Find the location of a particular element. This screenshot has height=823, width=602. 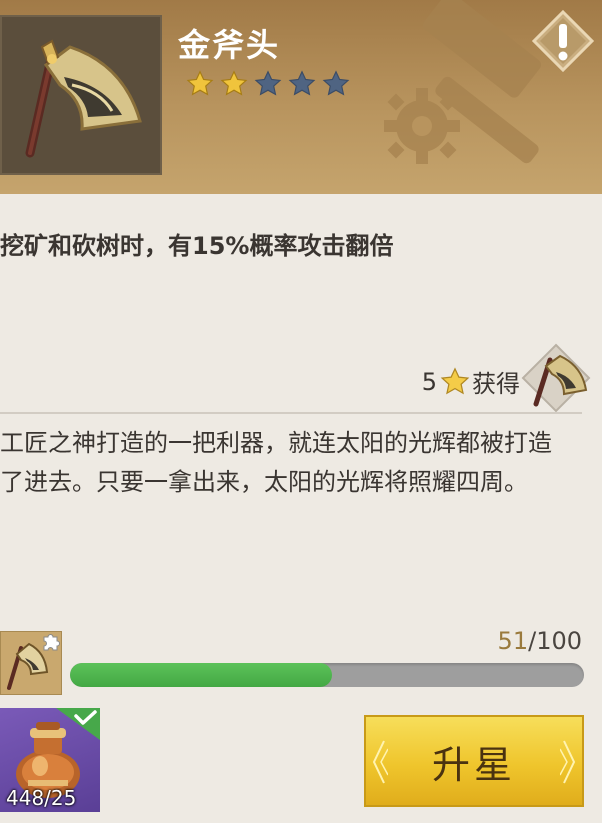

chevron-right-icon is located at coordinates (568, 762).